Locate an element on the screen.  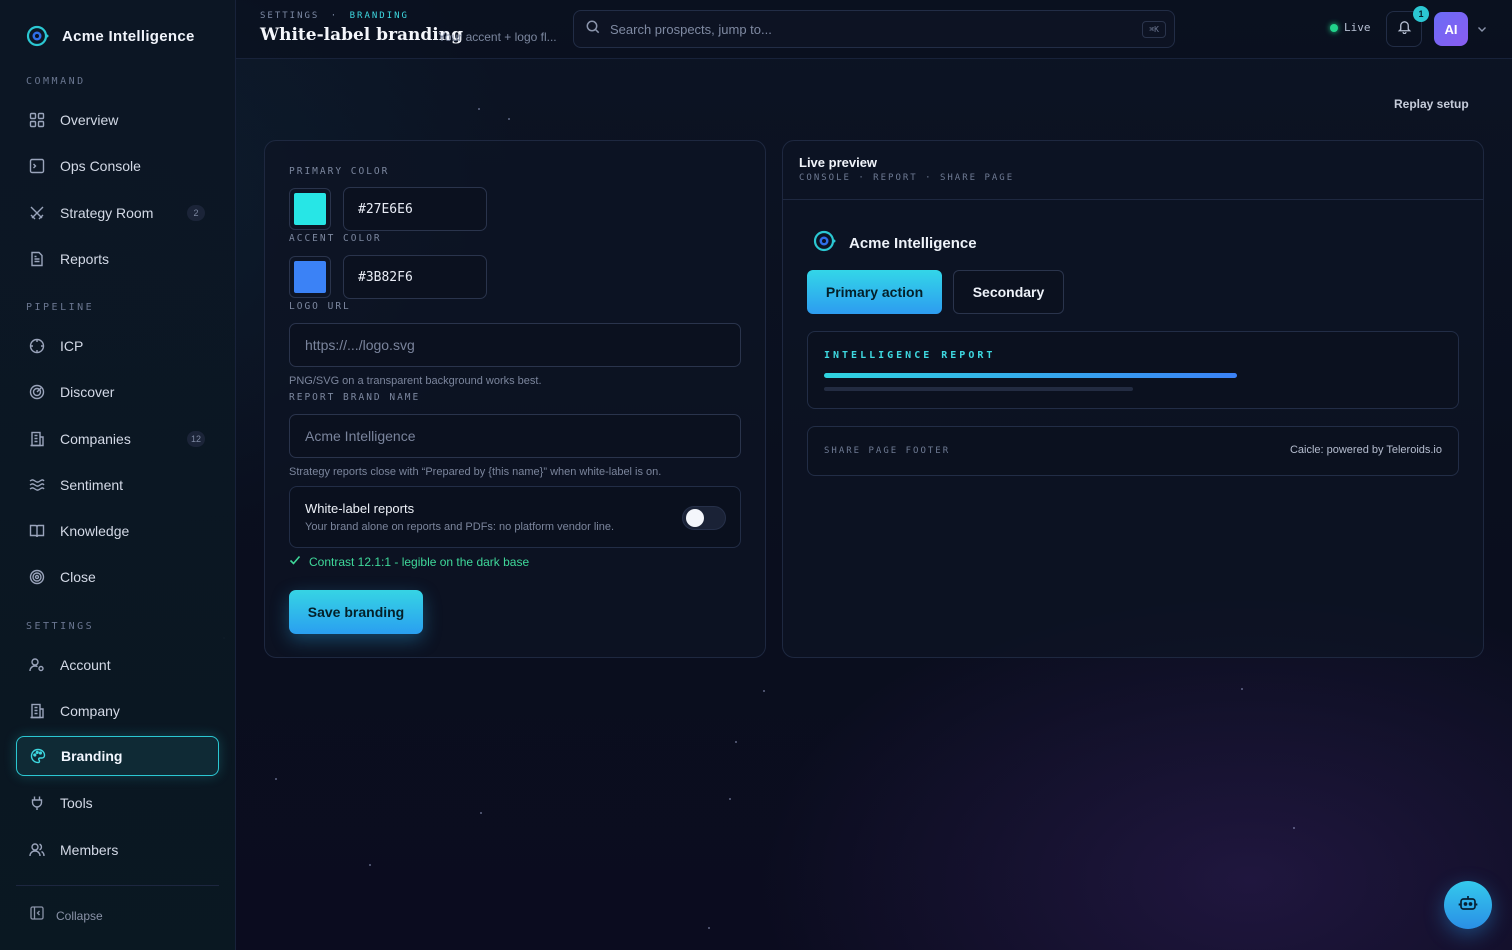
preview-subtitle: CONSOLE · REPORT · SHARE PAGE is located at coordinates (907, 178).